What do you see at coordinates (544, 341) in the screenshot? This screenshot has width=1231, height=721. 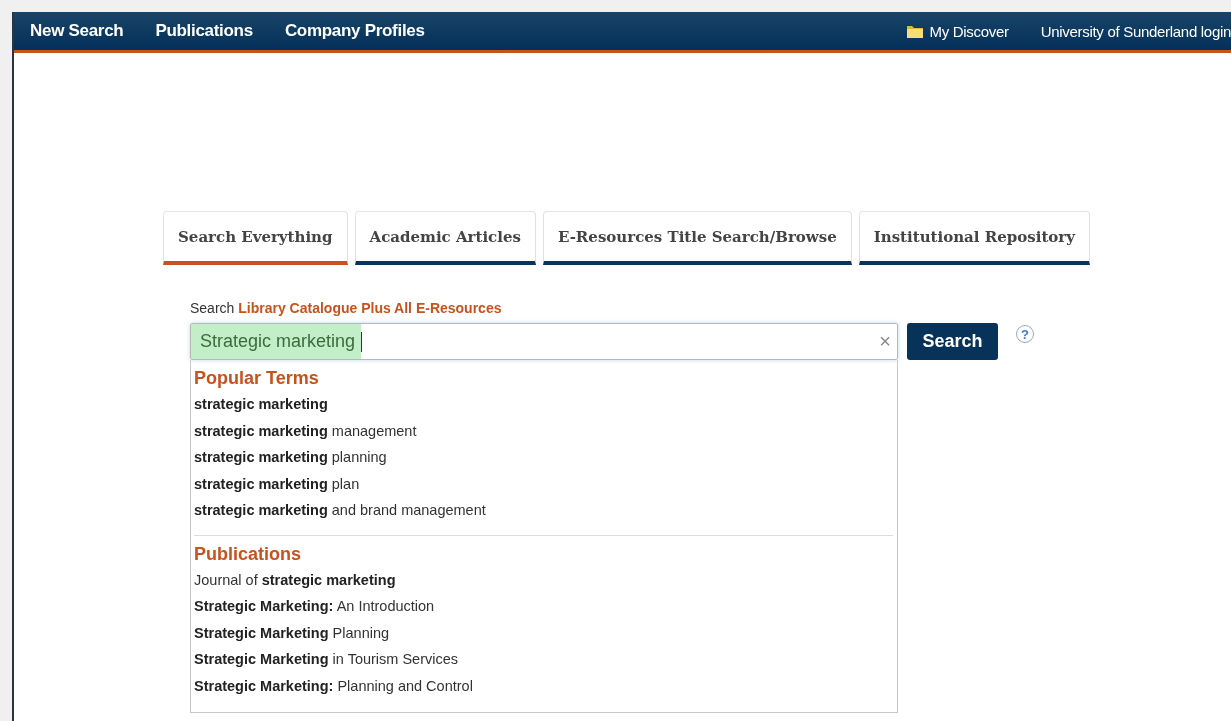 I see `search-field: Strategic marketing ×` at bounding box center [544, 341].